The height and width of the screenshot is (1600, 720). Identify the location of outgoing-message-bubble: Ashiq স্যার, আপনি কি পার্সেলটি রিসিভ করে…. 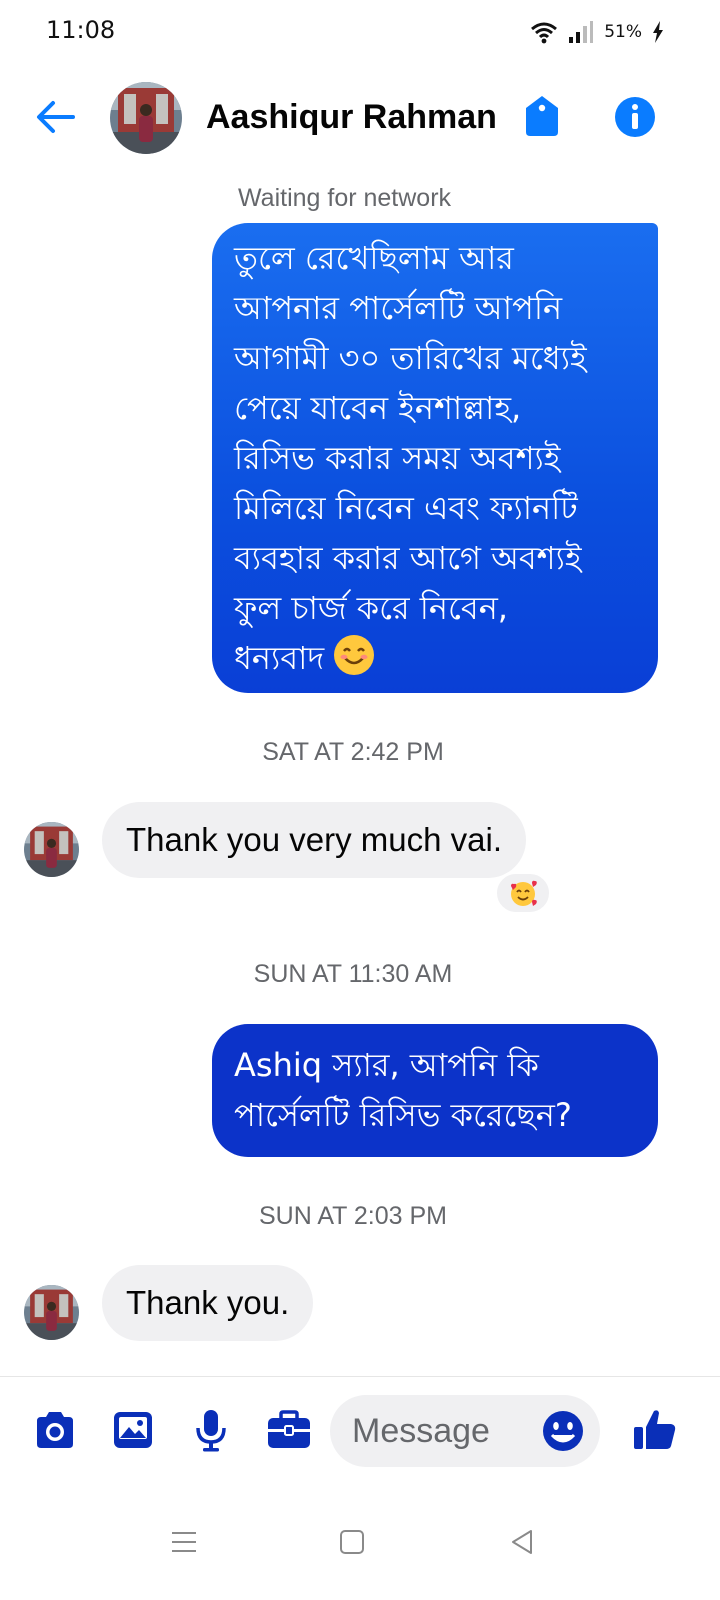
(435, 1090).